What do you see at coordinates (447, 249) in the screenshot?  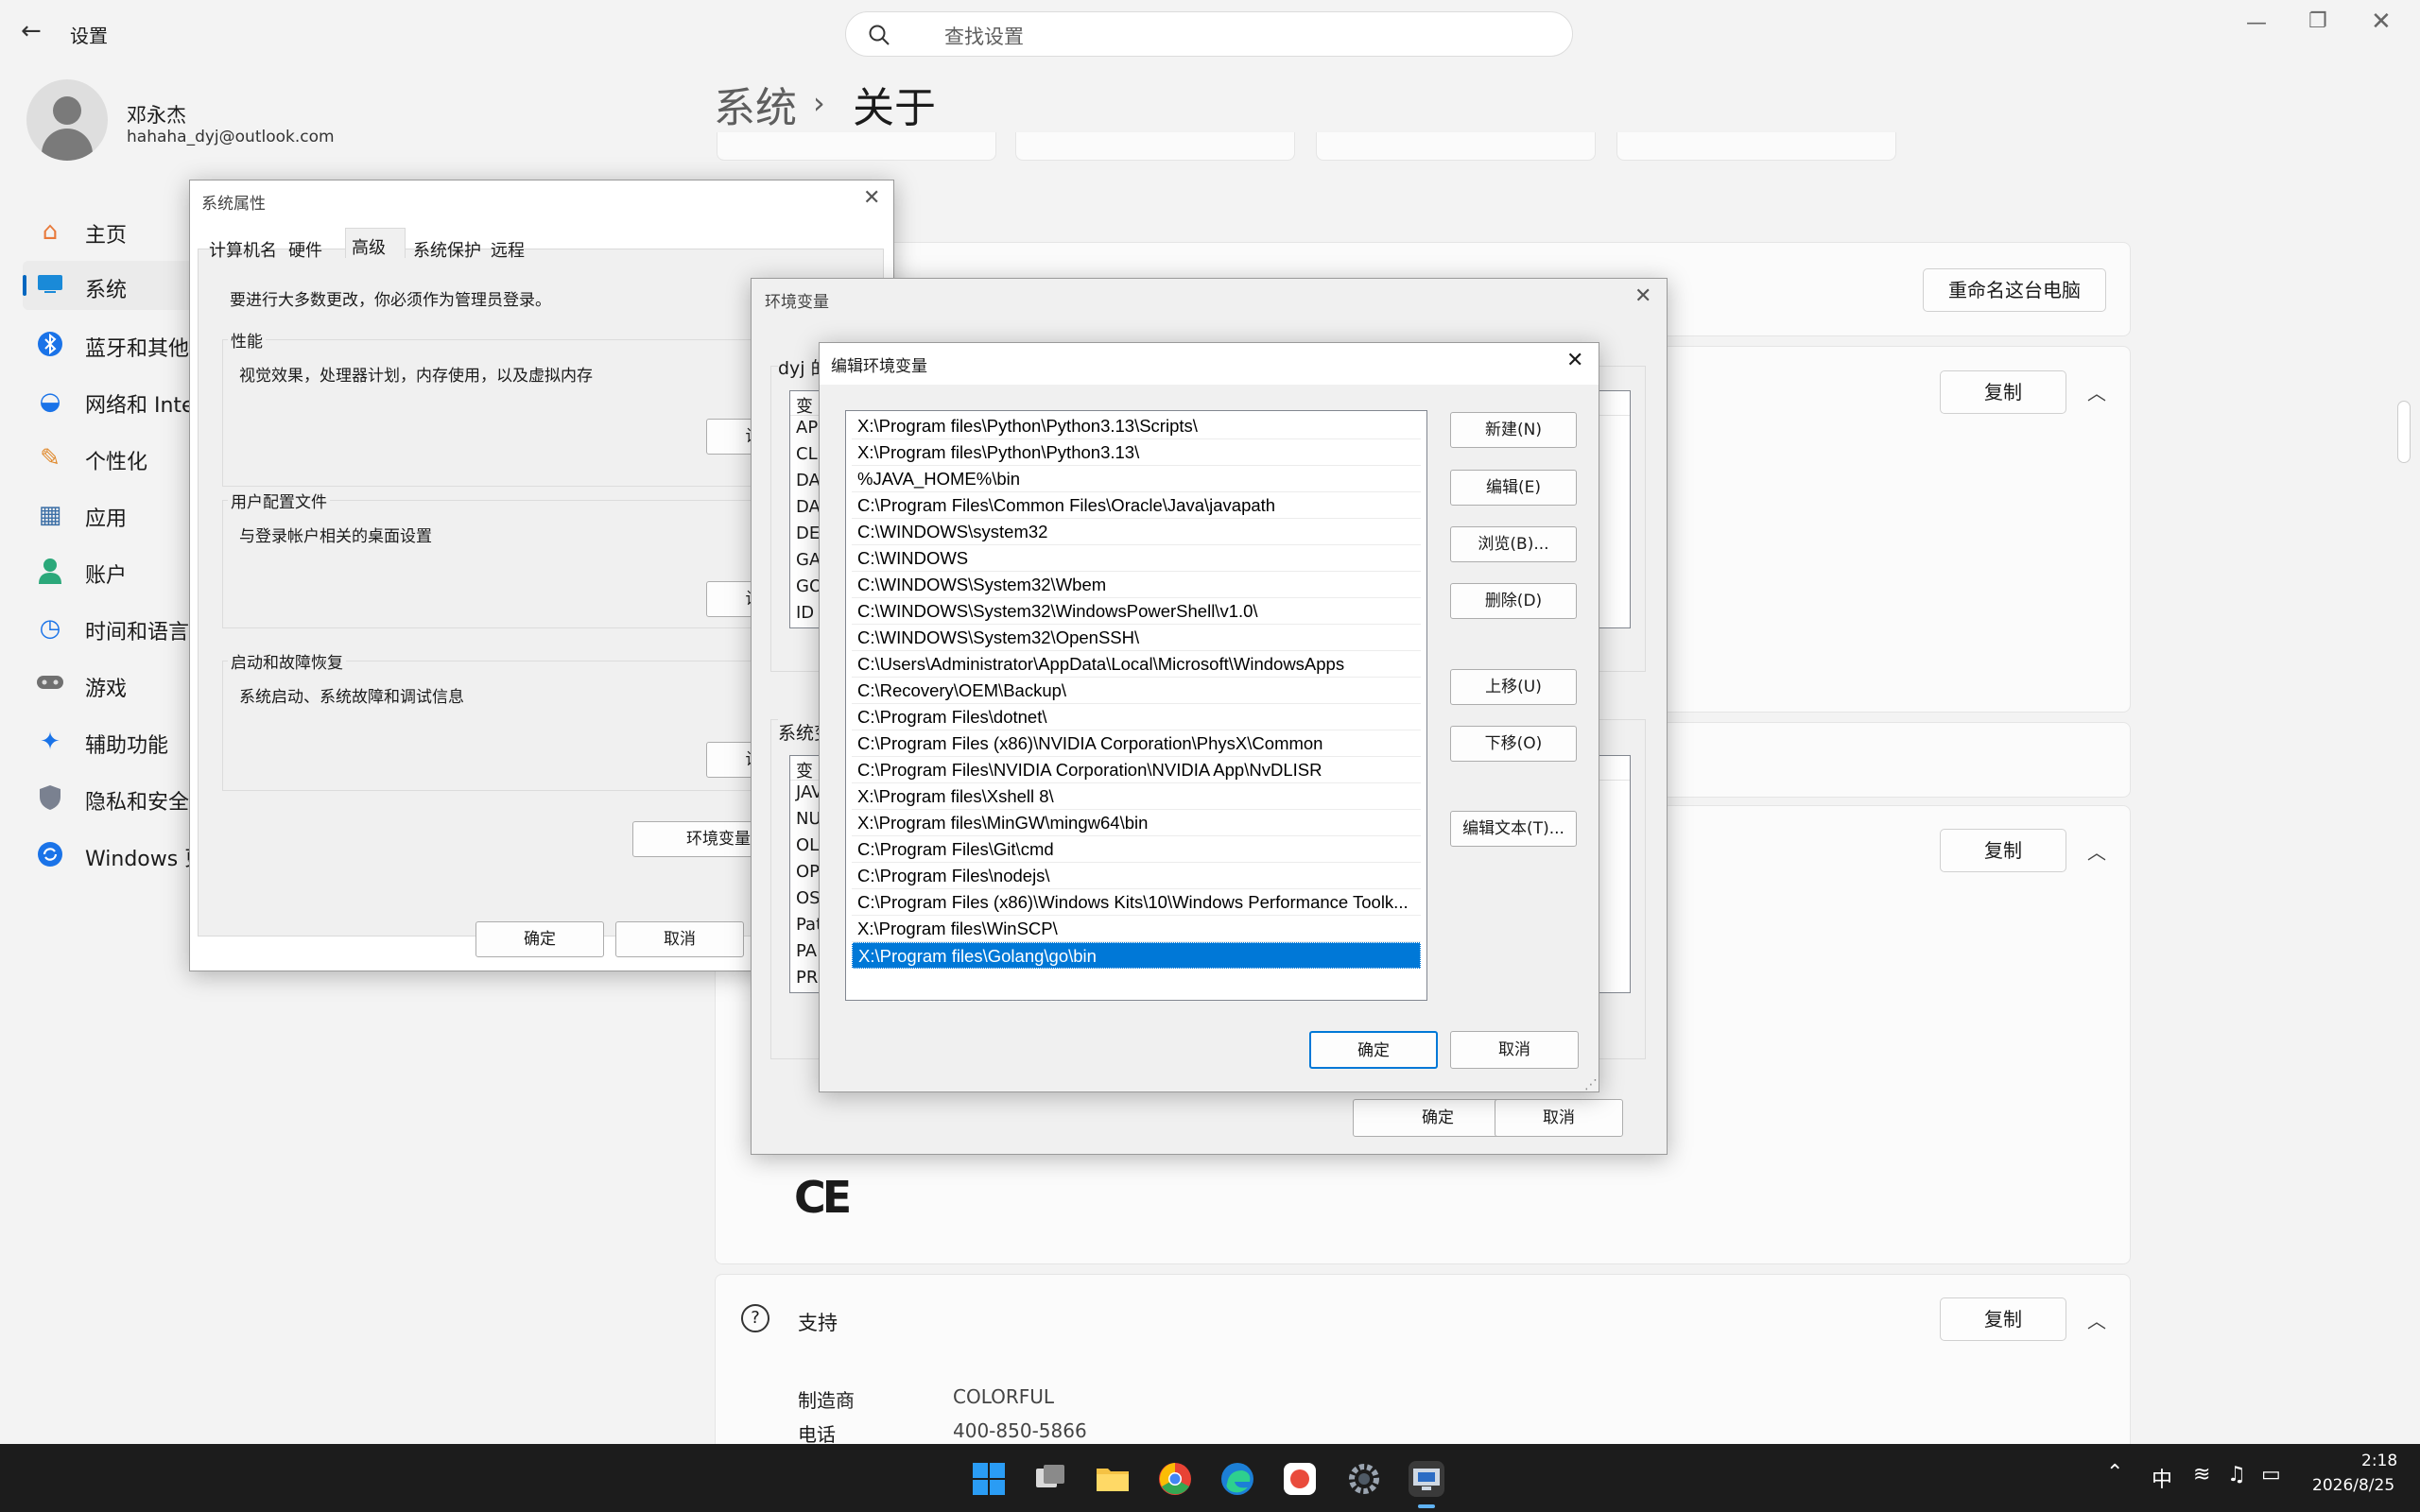 I see `tab-system-protection: 系统保护` at bounding box center [447, 249].